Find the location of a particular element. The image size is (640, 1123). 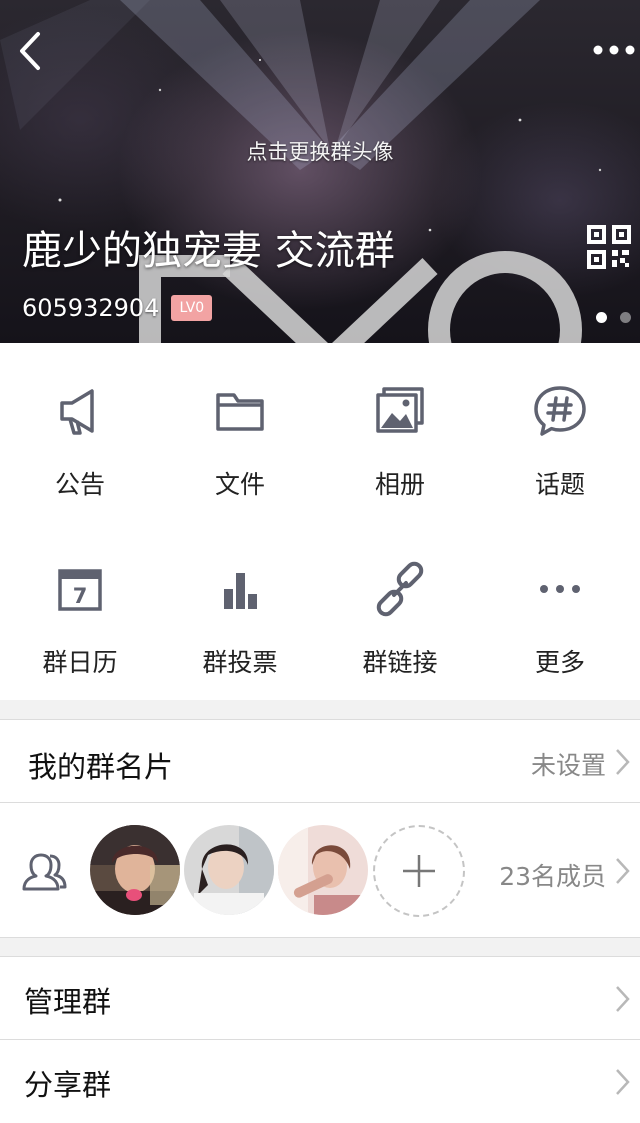

manage-group-row: 管理群 is located at coordinates (320, 998).